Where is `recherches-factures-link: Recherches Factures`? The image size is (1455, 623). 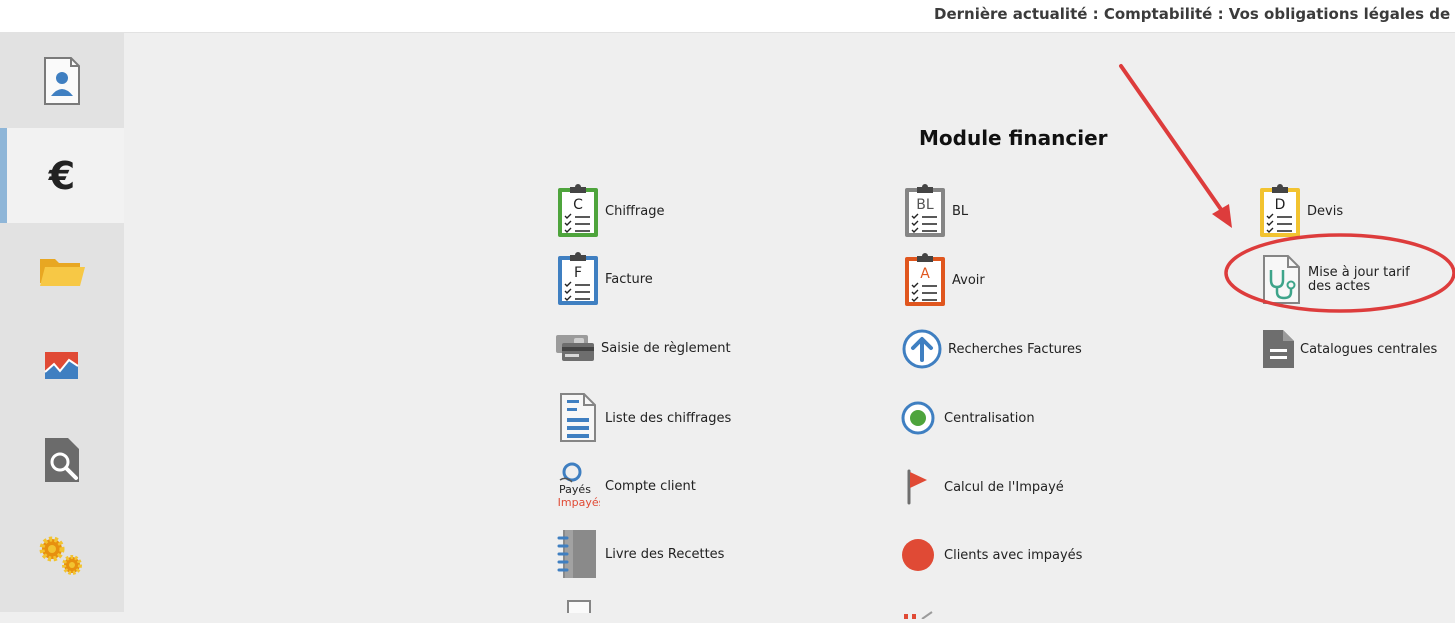
recherches-factures-link: Recherches Factures is located at coordinates (991, 349).